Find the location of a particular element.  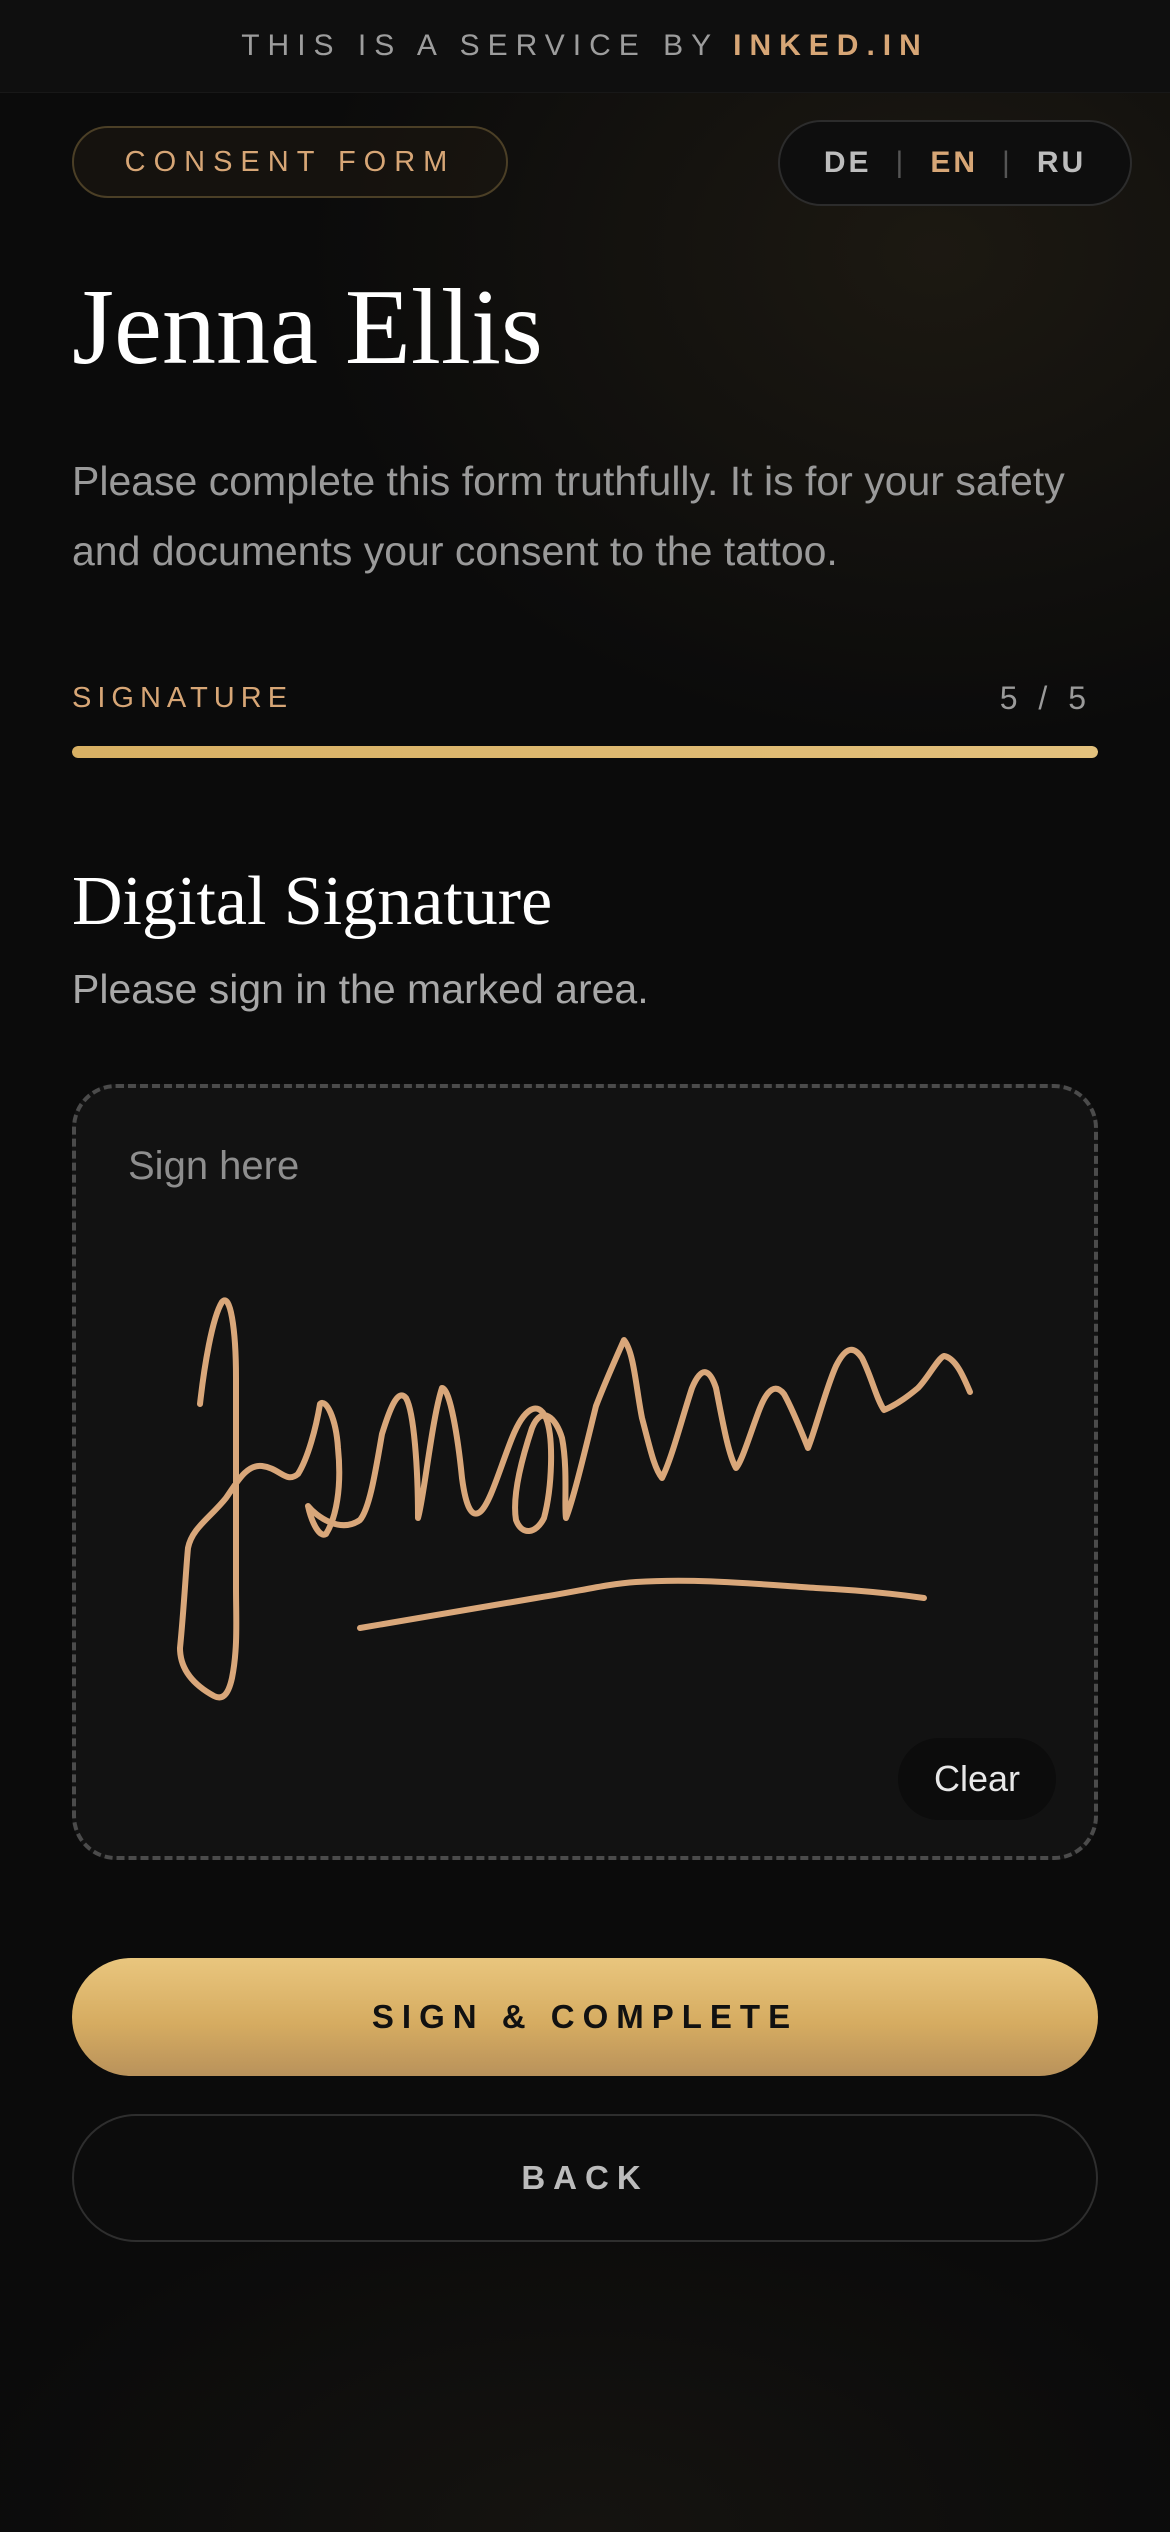

service-banner: THIS IS A SERVICE BY INKED.IN is located at coordinates (585, 46).